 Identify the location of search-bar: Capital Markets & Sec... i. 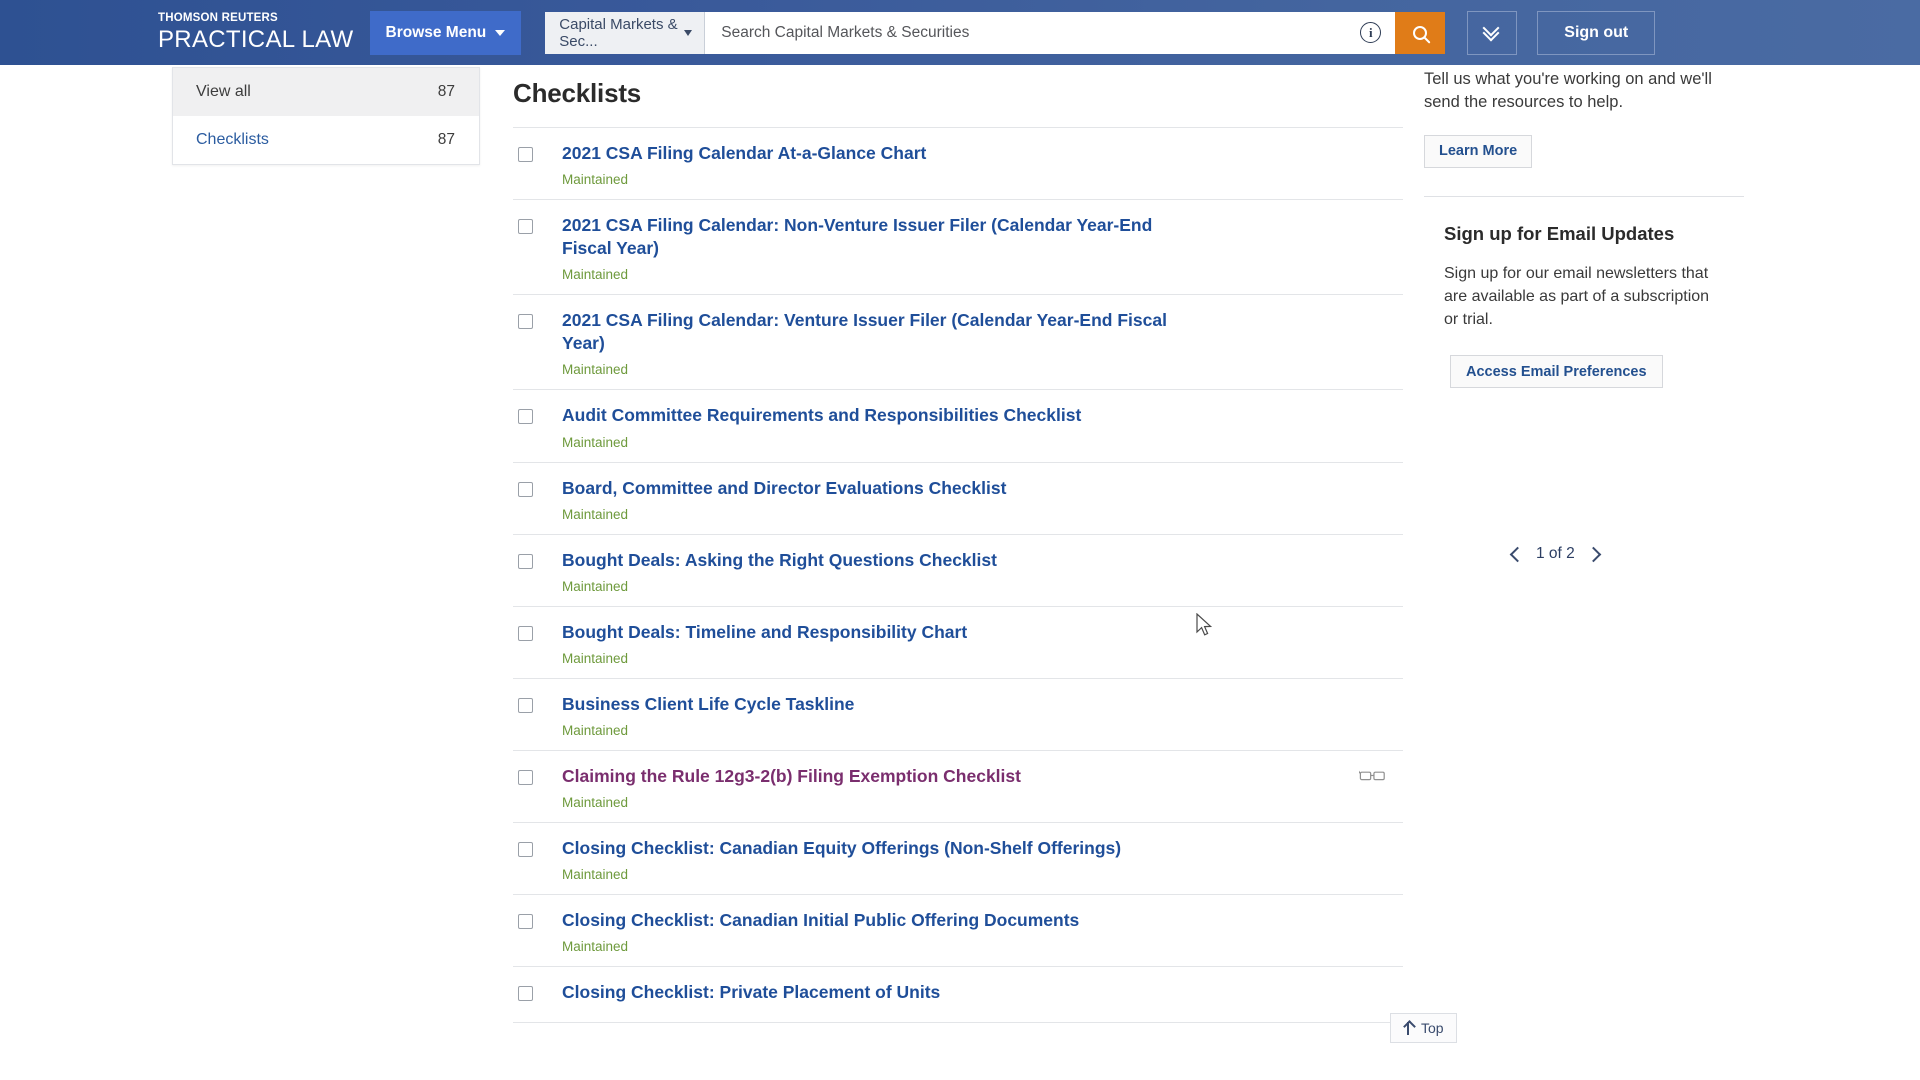
(995, 32).